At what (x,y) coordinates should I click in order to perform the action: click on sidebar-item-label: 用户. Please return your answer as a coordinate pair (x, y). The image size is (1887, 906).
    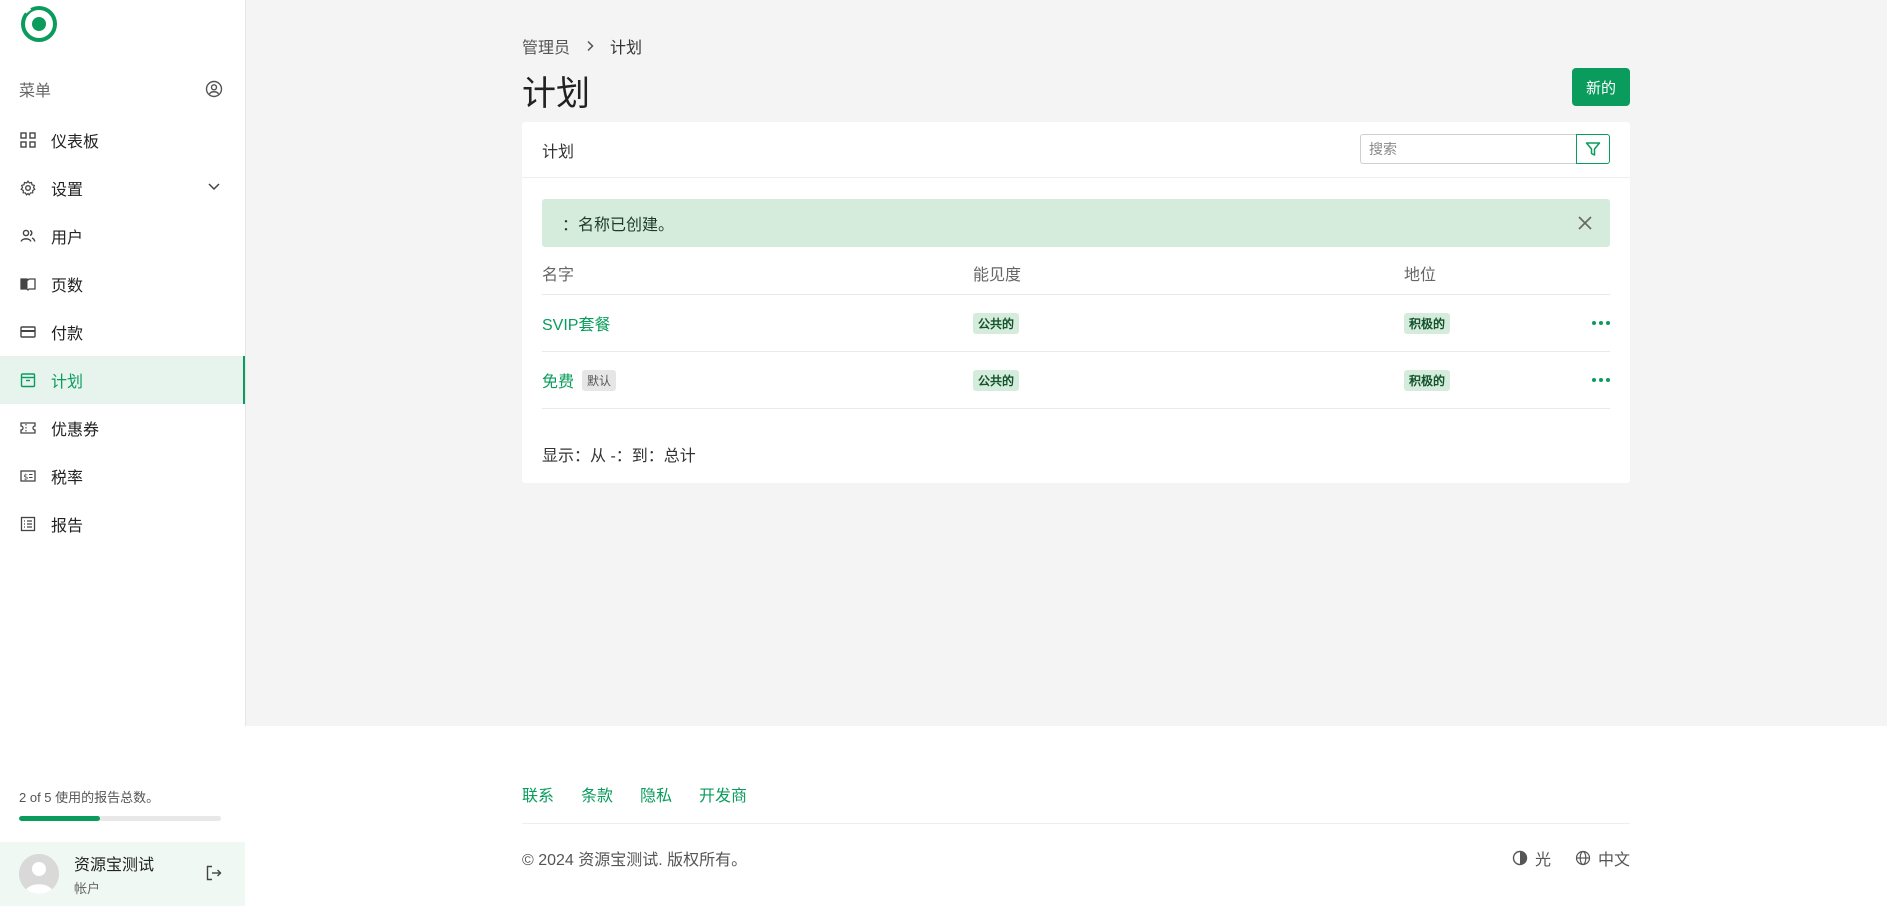
    Looking at the image, I should click on (67, 238).